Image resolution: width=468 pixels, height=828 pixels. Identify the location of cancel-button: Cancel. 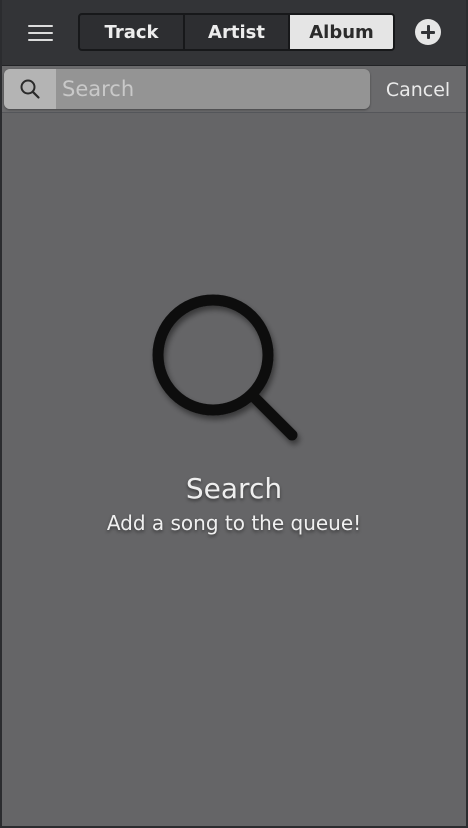
(418, 90).